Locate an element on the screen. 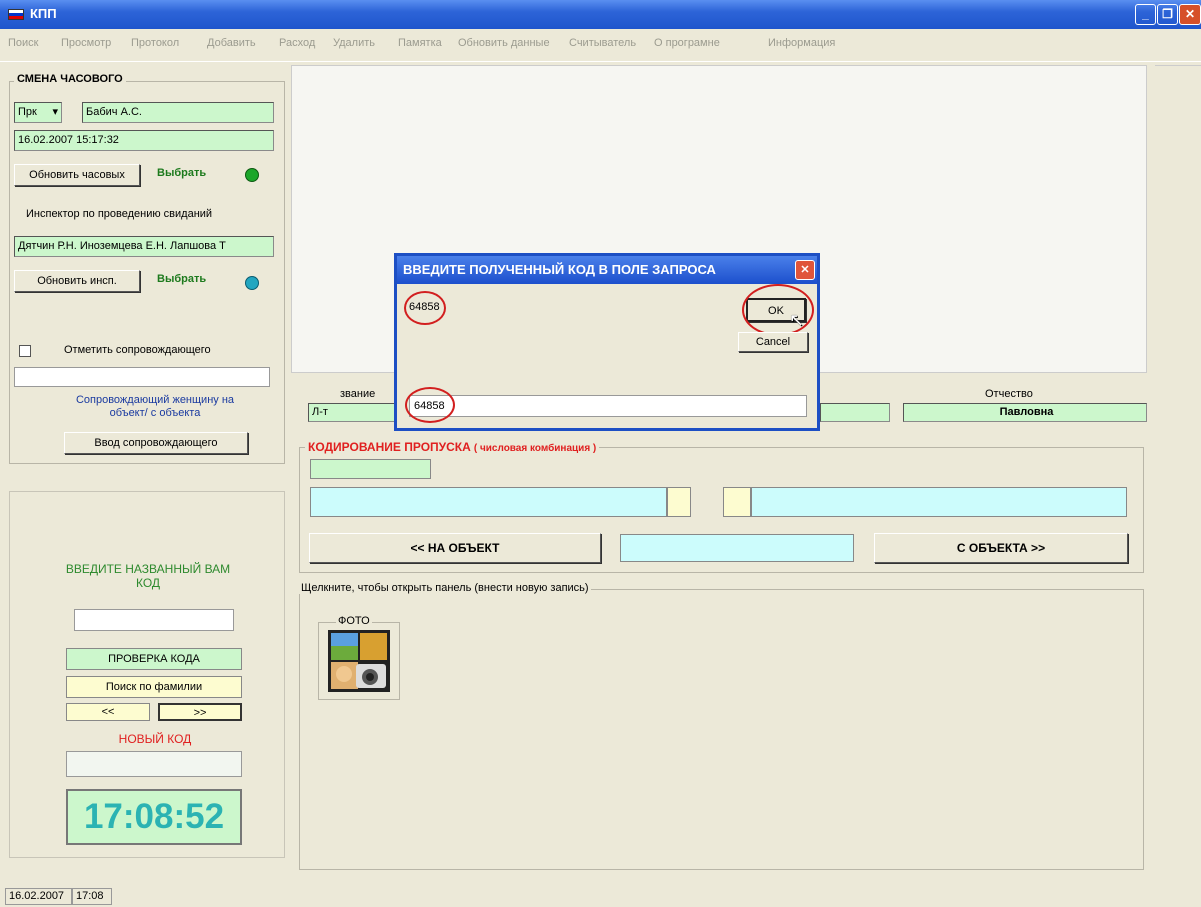 The height and width of the screenshot is (907, 1201). minimize-icon: _ is located at coordinates (1145, 14).